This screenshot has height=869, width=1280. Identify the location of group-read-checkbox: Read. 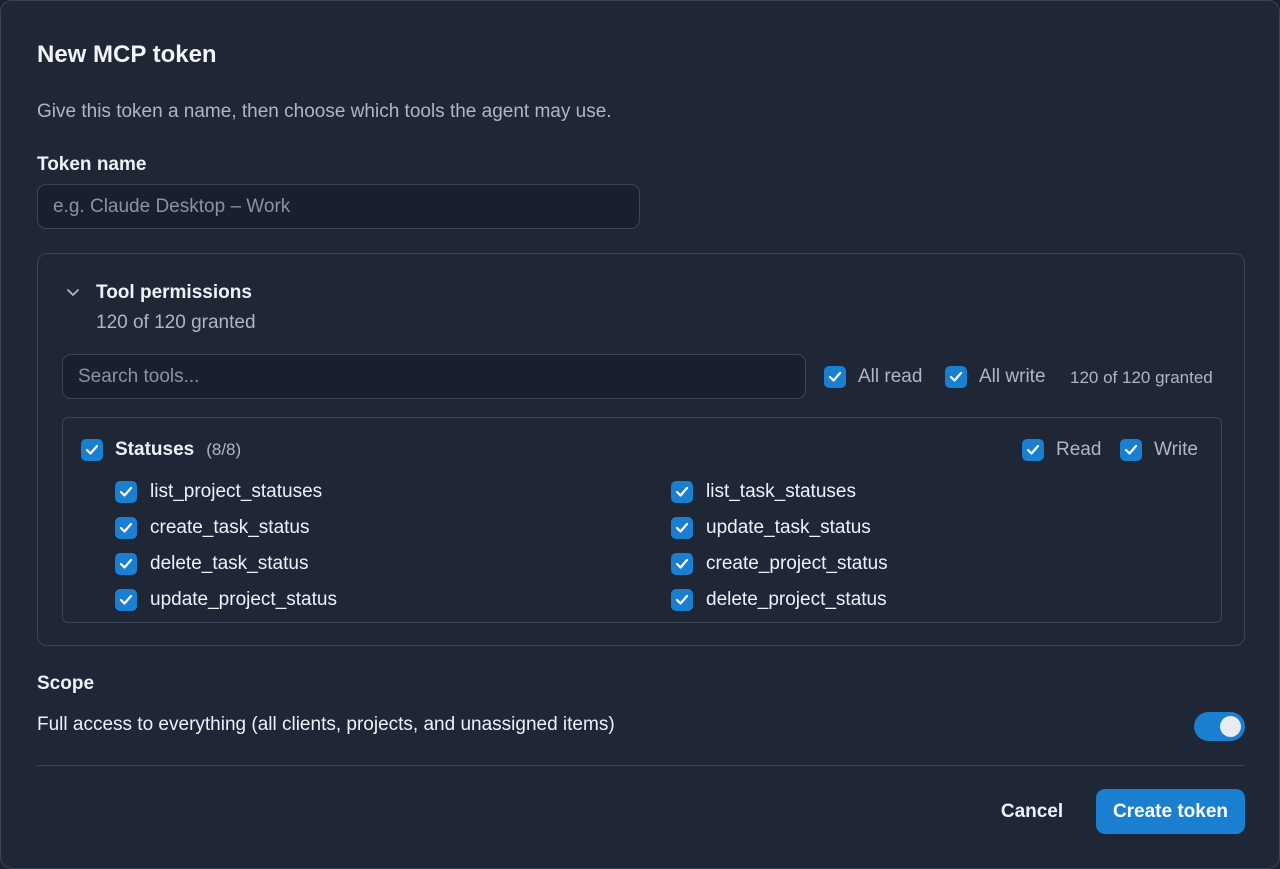
(1061, 450).